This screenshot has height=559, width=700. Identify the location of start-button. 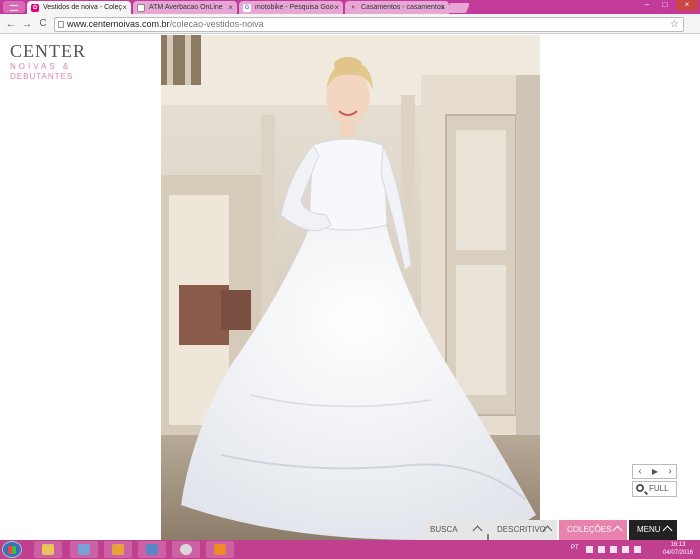
(12, 549).